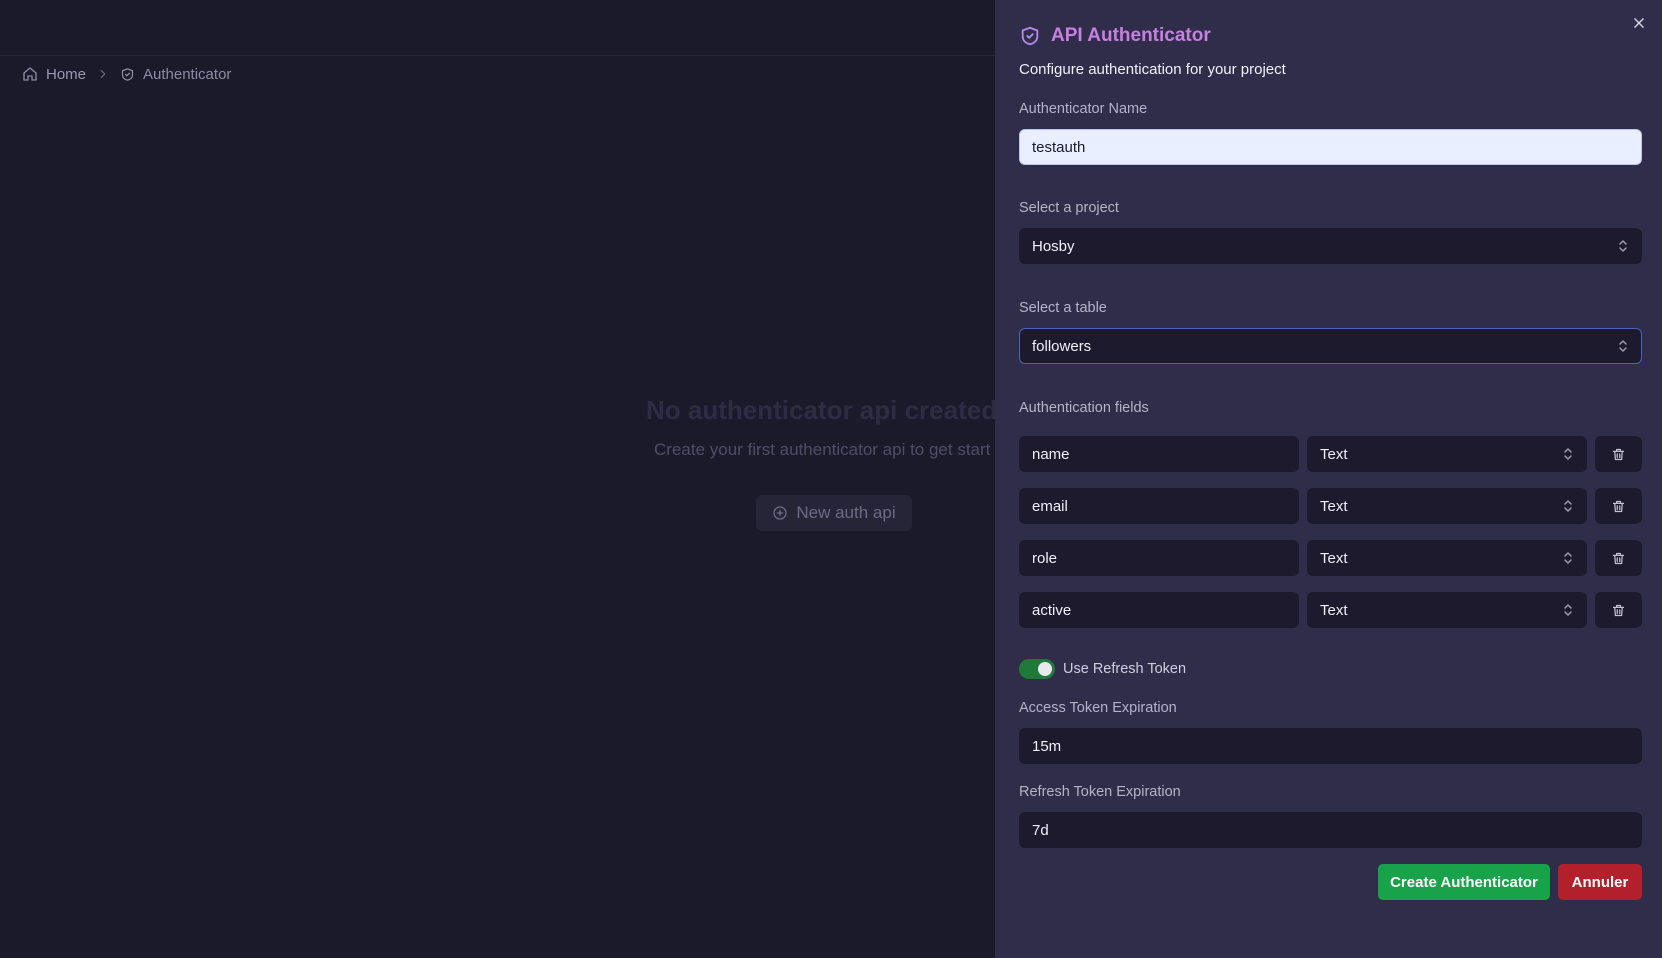  I want to click on auth-field-row: email Text, so click(1330, 506).